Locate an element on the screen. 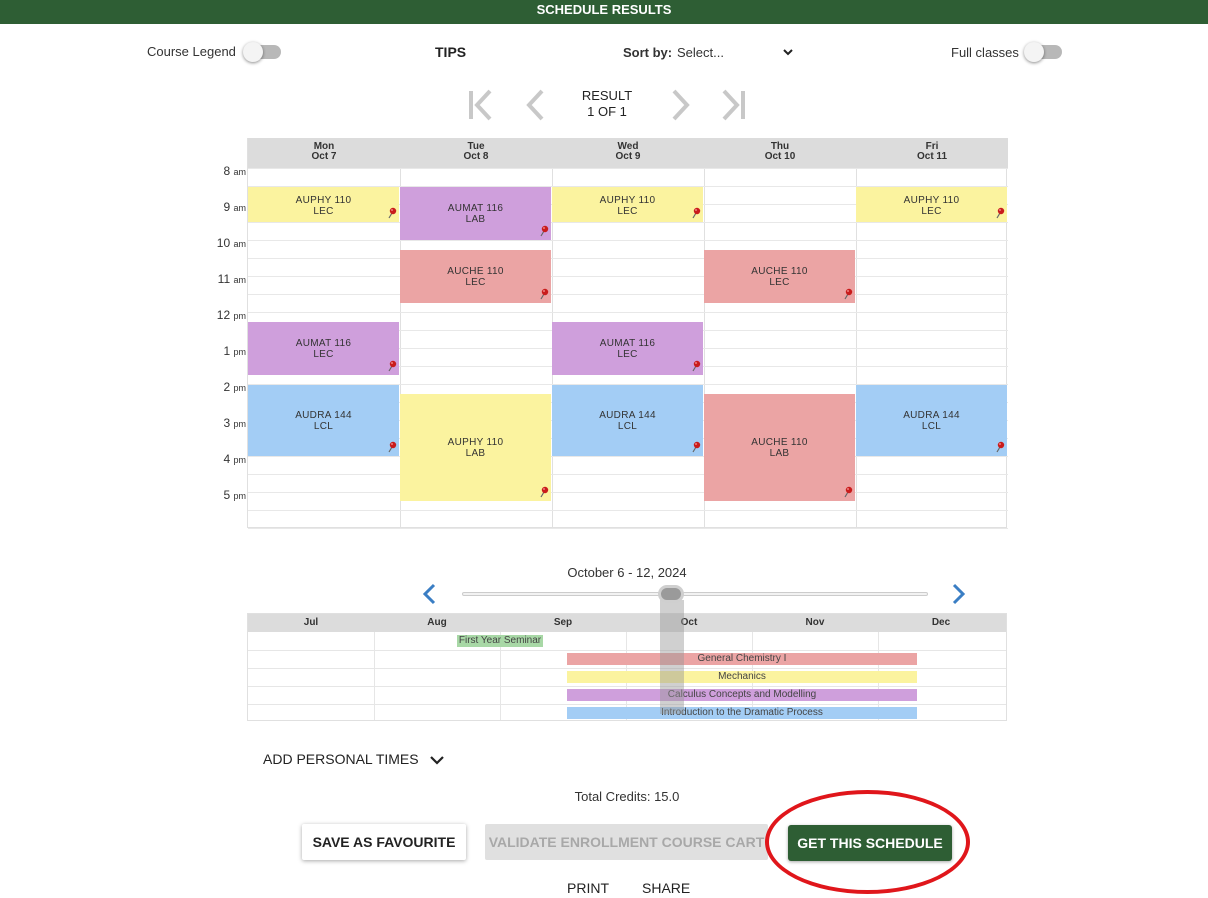 This screenshot has height=898, width=1208. day-header-tue: Tue Oct 8 is located at coordinates (476, 151).